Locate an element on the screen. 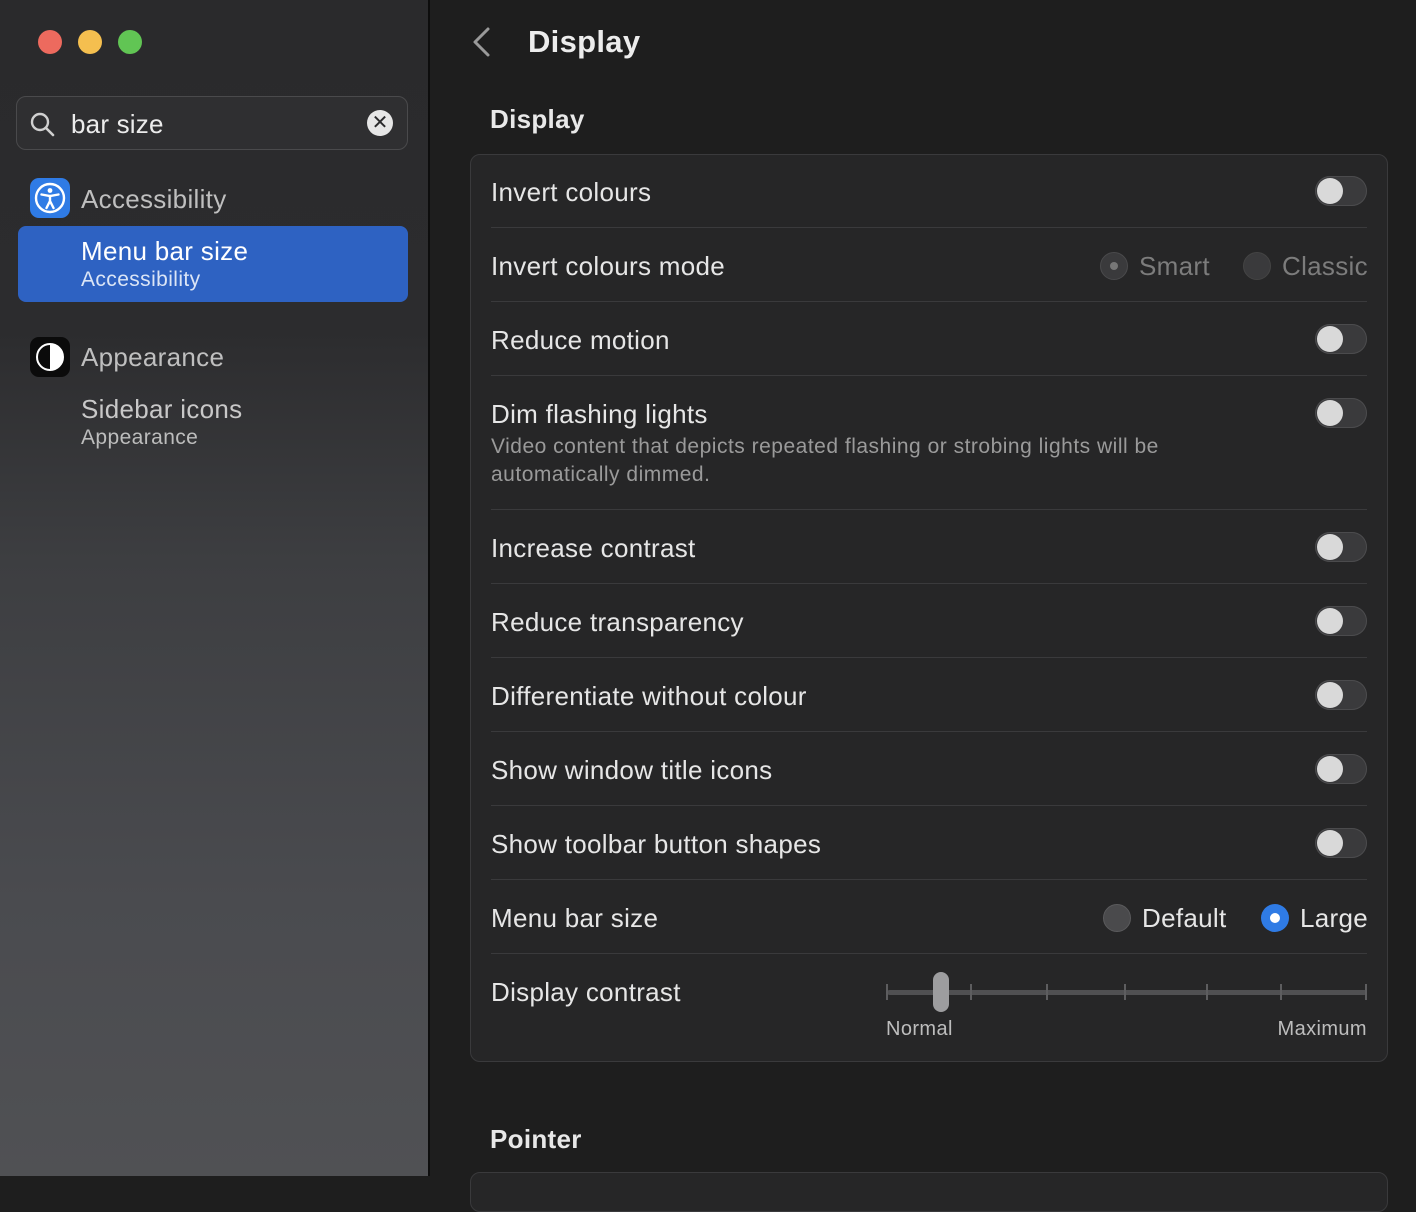 Image resolution: width=1416 pixels, height=1212 pixels. setting-label: Invert colours is located at coordinates (571, 192).